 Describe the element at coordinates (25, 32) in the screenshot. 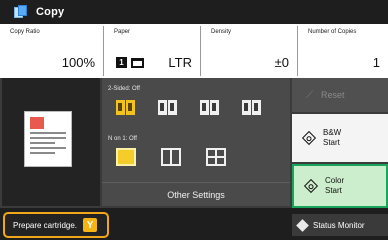

I see `copy-ratio-label: Copy Ratio` at that location.